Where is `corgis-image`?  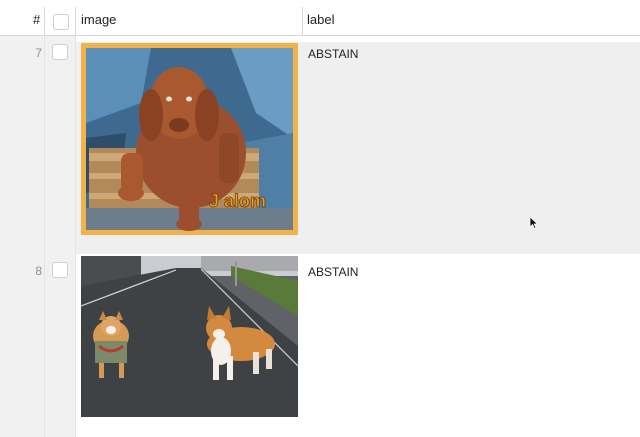
corgis-image is located at coordinates (189, 336).